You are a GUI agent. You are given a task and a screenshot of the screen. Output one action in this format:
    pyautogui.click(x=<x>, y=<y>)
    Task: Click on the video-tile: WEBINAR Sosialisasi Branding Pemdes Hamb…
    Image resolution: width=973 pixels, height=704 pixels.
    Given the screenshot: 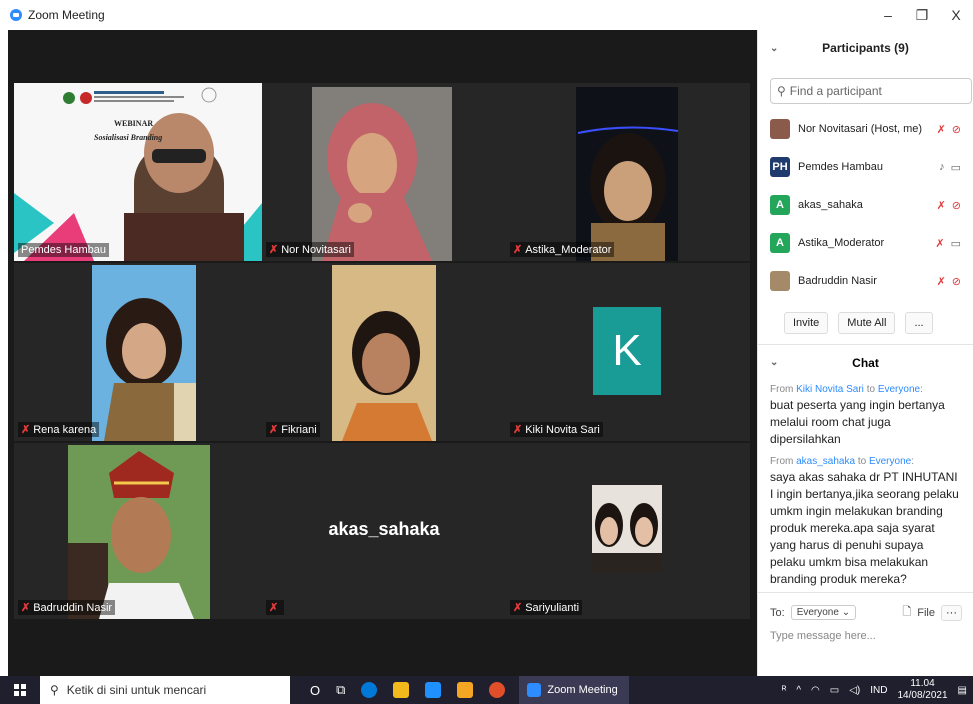 What is the action you would take?
    pyautogui.click(x=138, y=172)
    